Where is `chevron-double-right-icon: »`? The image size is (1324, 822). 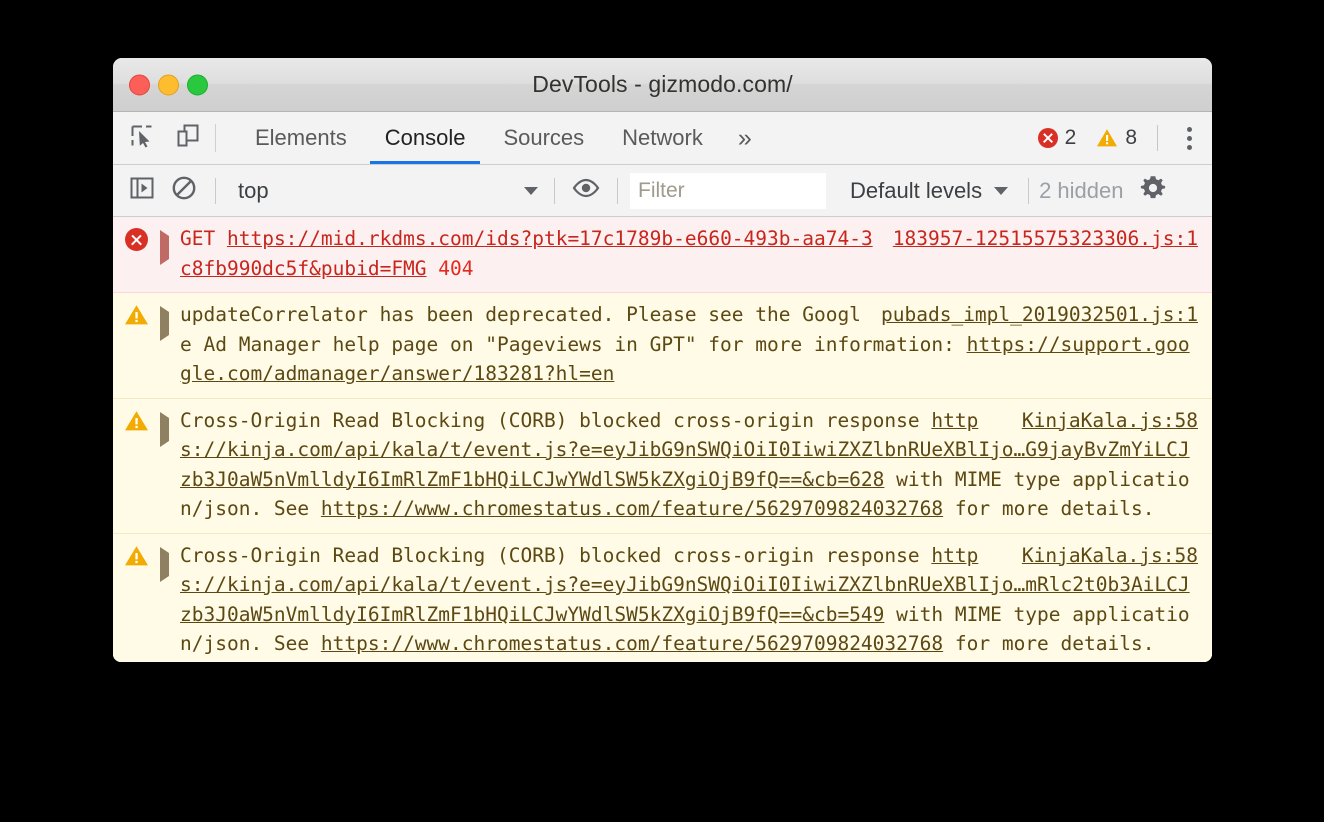 chevron-double-right-icon: » is located at coordinates (744, 137).